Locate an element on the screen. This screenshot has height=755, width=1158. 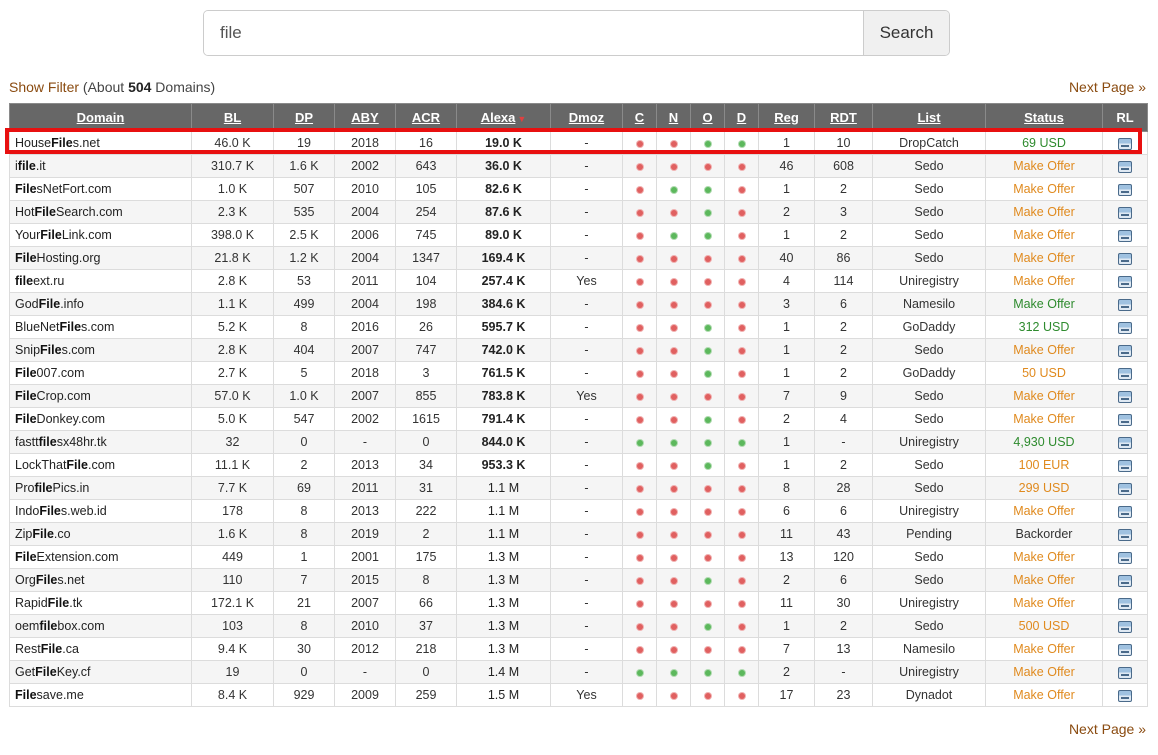
status-cell: 312 USD is located at coordinates (1044, 327).